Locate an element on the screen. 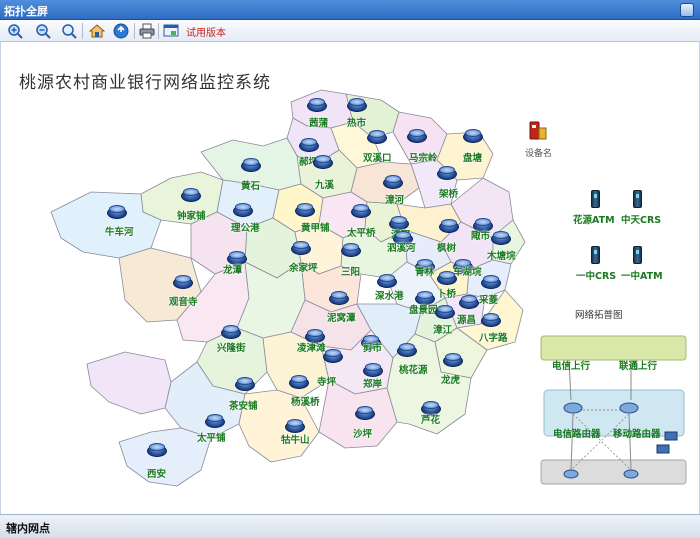 The height and width of the screenshot is (538, 700). zoom-fit-icon is located at coordinates (69, 31).